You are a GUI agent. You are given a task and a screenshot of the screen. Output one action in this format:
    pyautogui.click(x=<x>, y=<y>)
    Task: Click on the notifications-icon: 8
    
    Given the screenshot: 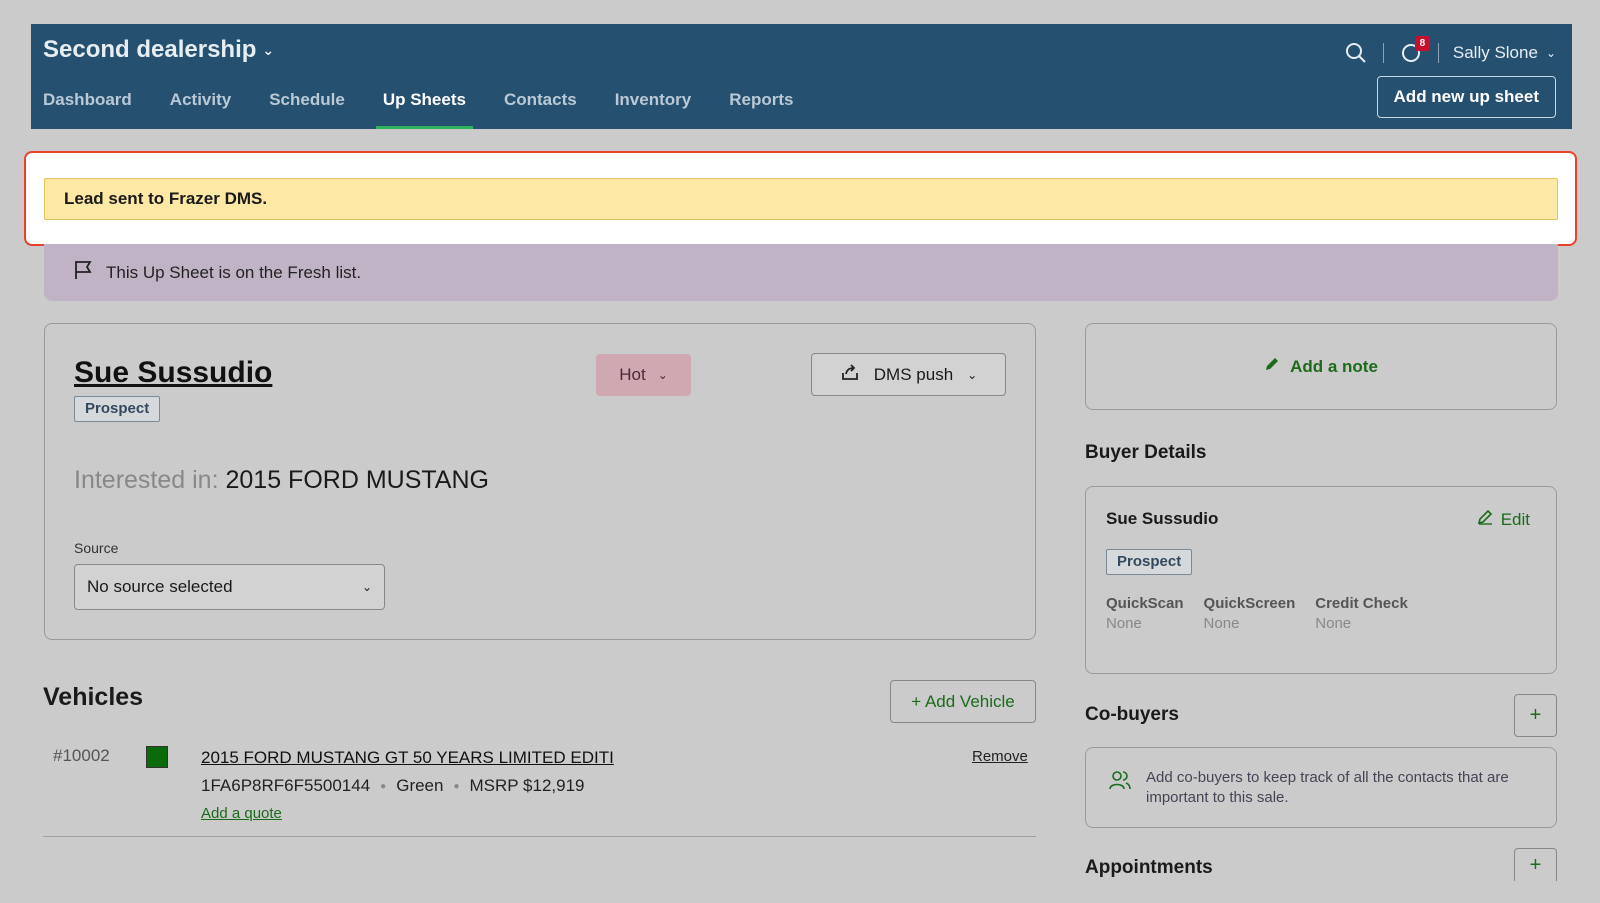 What is the action you would take?
    pyautogui.click(x=1414, y=51)
    